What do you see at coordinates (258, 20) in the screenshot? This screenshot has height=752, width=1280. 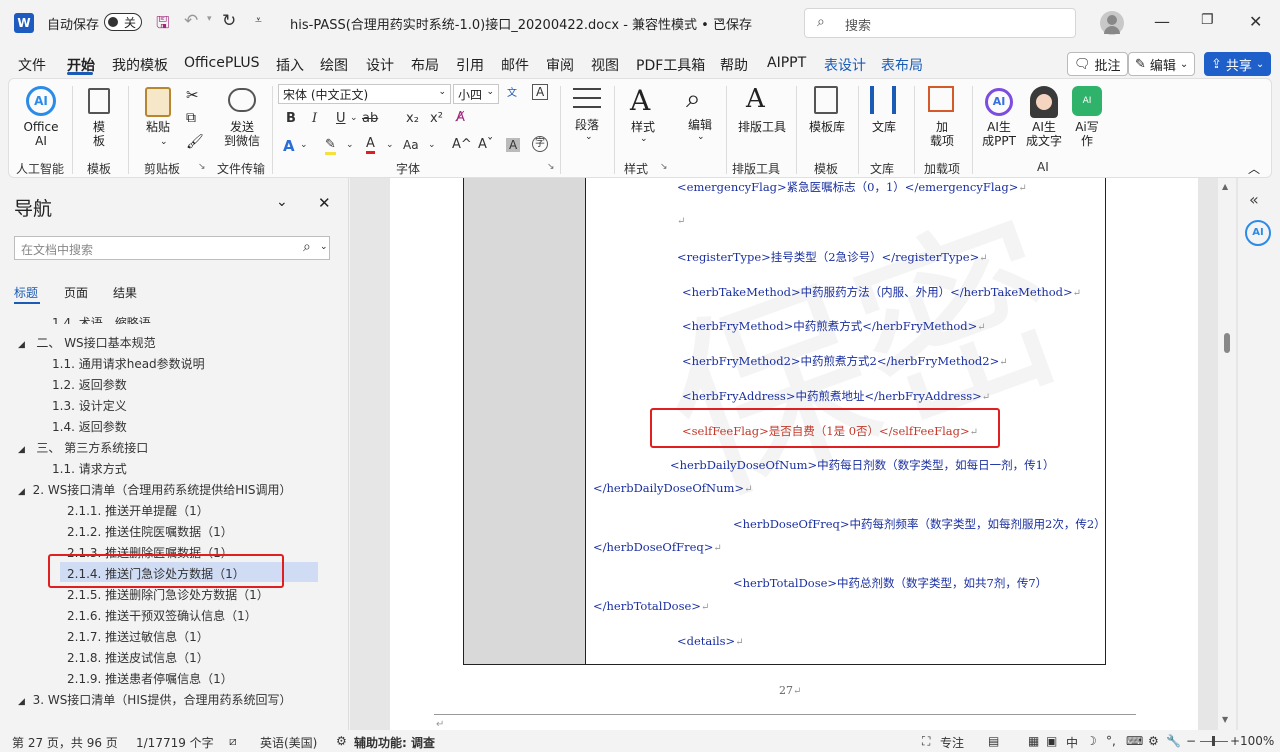 I see `customize-toolbar-icon: ⩡` at bounding box center [258, 20].